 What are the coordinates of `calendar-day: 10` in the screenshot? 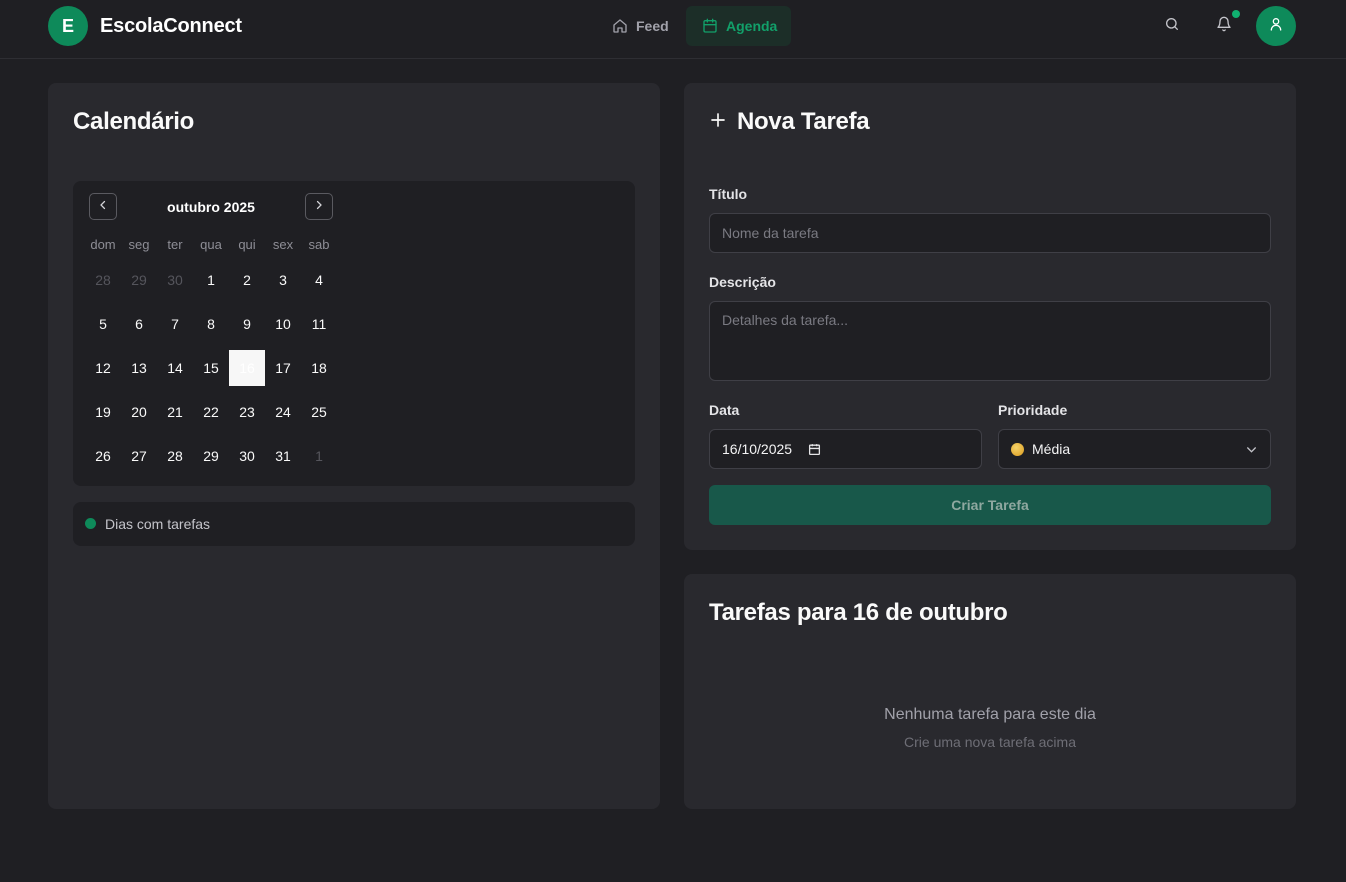 It's located at (283, 324).